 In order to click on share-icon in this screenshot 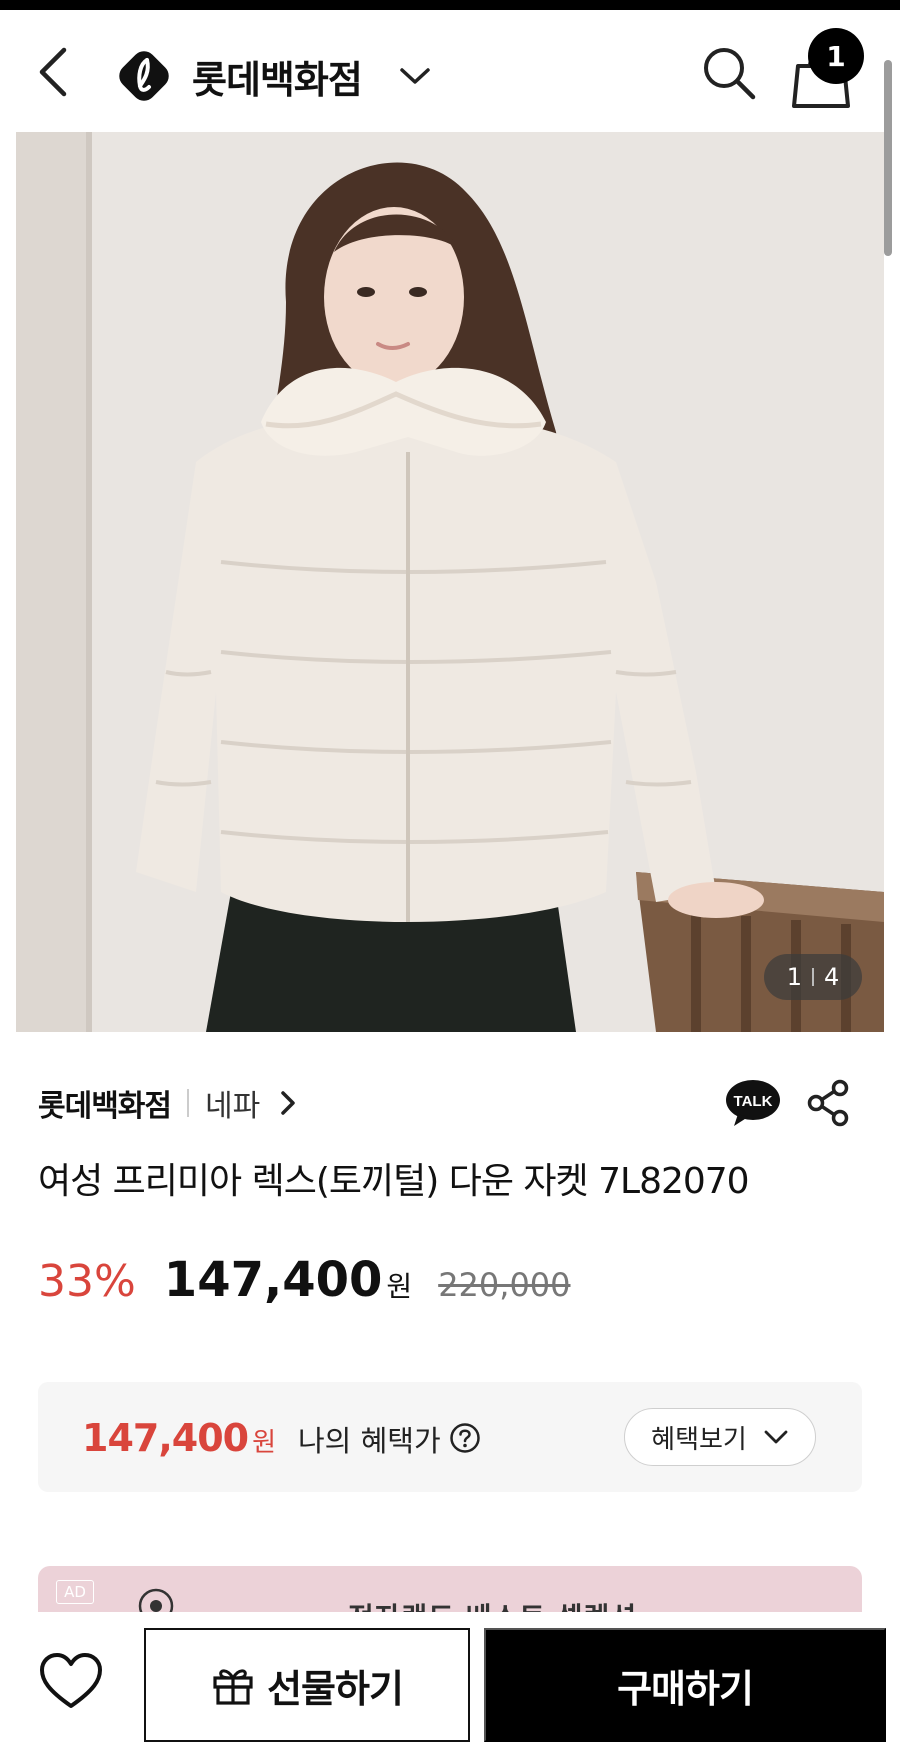, I will do `click(828, 1103)`.